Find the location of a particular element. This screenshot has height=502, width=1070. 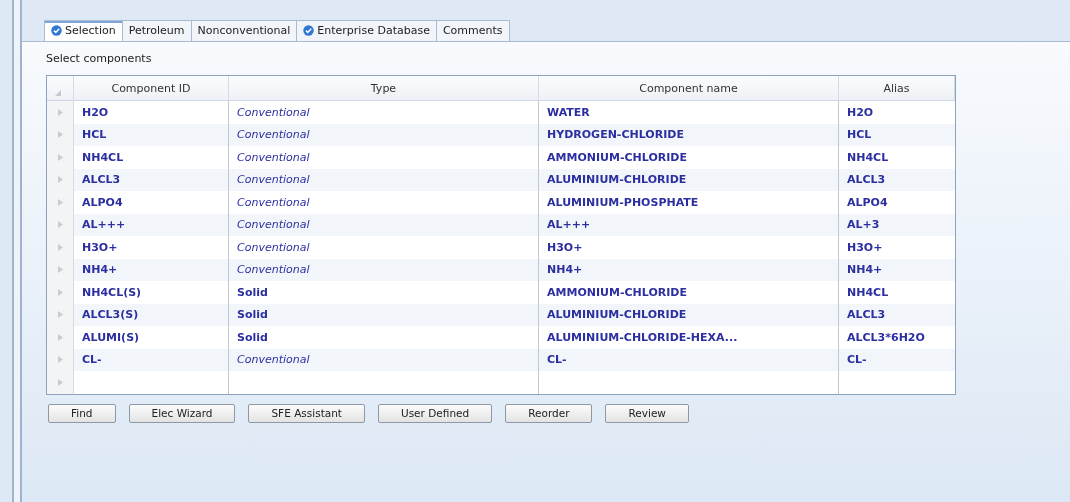

tab-label: Nonconventional is located at coordinates (244, 30).